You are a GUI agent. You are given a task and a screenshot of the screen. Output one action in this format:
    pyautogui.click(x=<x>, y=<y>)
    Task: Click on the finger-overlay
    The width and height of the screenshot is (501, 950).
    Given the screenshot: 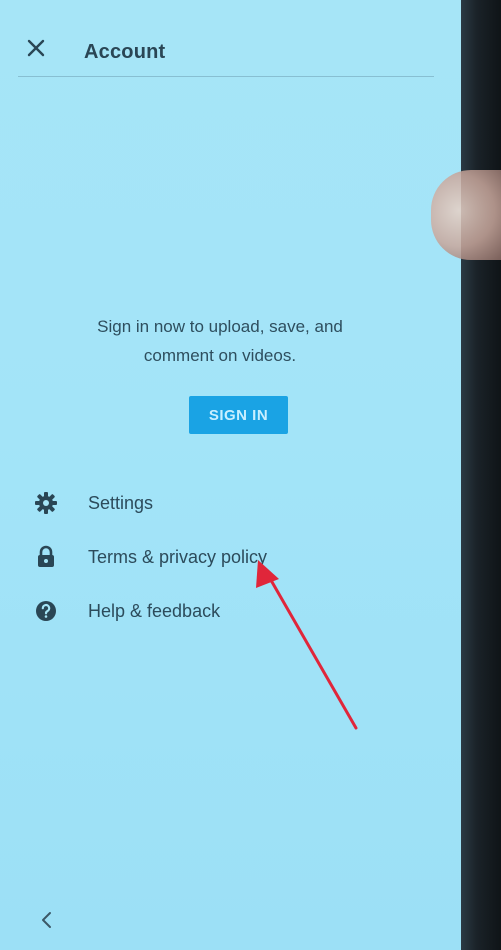 What is the action you would take?
    pyautogui.click(x=466, y=215)
    